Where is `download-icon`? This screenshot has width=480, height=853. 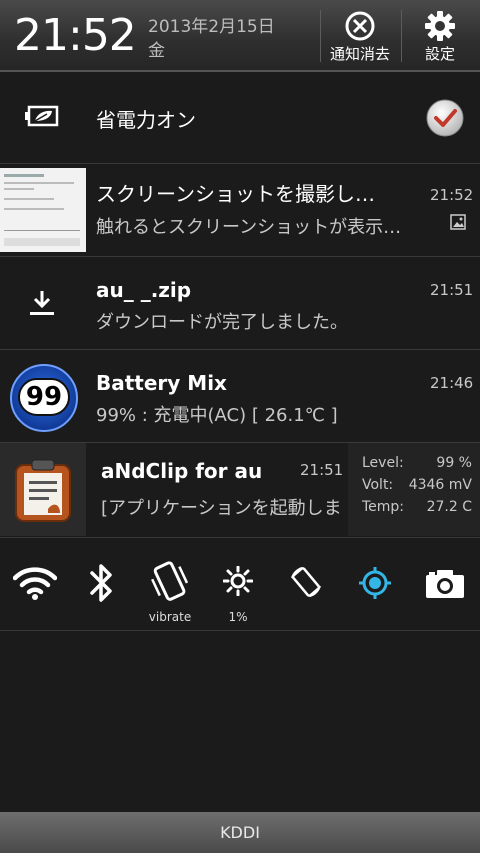
download-icon is located at coordinates (42, 305).